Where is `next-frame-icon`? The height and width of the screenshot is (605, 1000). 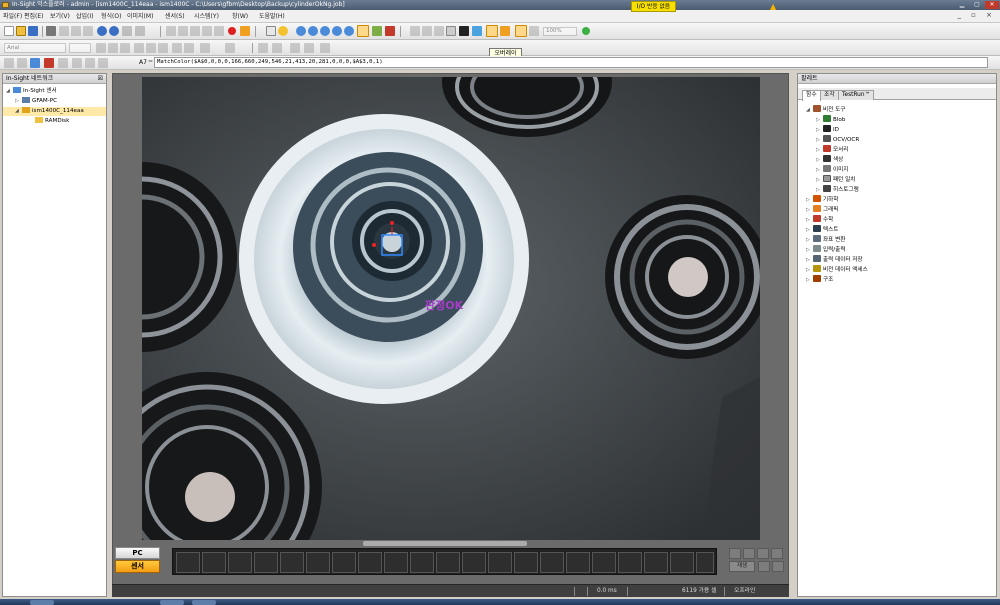
next-frame-icon is located at coordinates (195, 31).